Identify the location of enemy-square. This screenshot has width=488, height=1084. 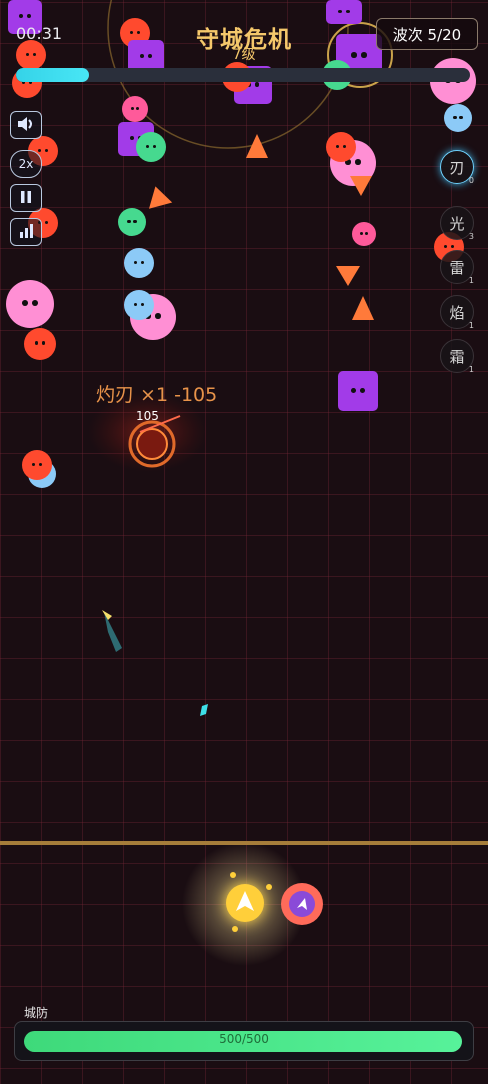
(358, 391).